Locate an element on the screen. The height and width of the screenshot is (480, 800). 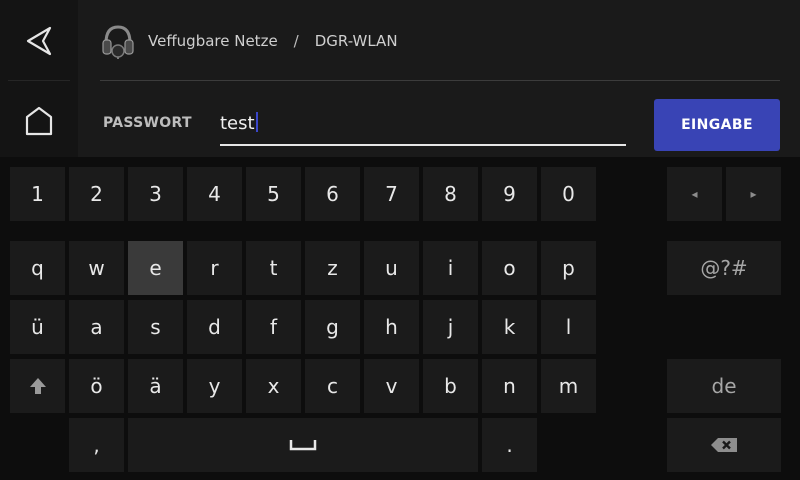
breadcrumb-current: DGR-WLAN is located at coordinates (356, 41).